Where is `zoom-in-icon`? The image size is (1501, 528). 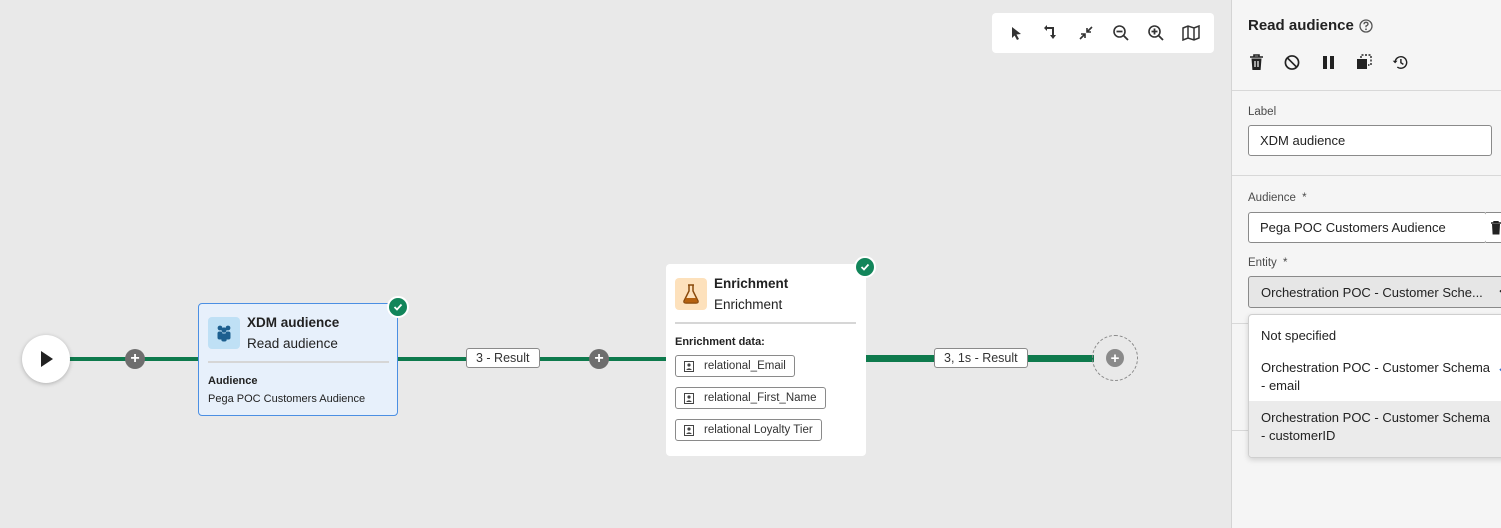 zoom-in-icon is located at coordinates (1156, 33).